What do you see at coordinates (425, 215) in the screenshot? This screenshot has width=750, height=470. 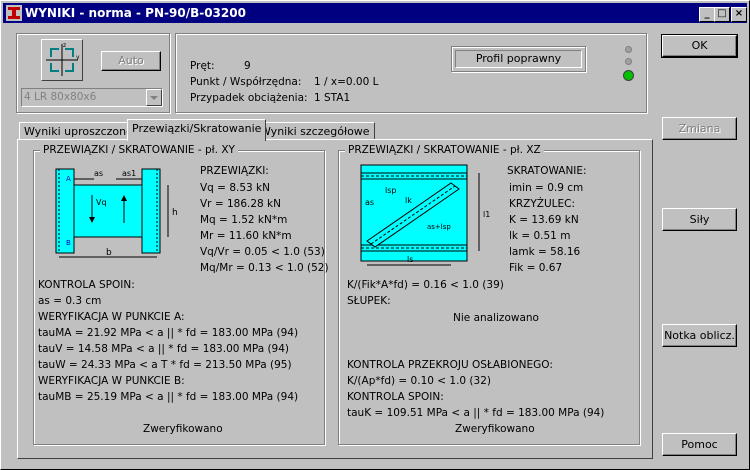 I see `lacing-drawing: lsp lk as as+lsp l1 ls` at bounding box center [425, 215].